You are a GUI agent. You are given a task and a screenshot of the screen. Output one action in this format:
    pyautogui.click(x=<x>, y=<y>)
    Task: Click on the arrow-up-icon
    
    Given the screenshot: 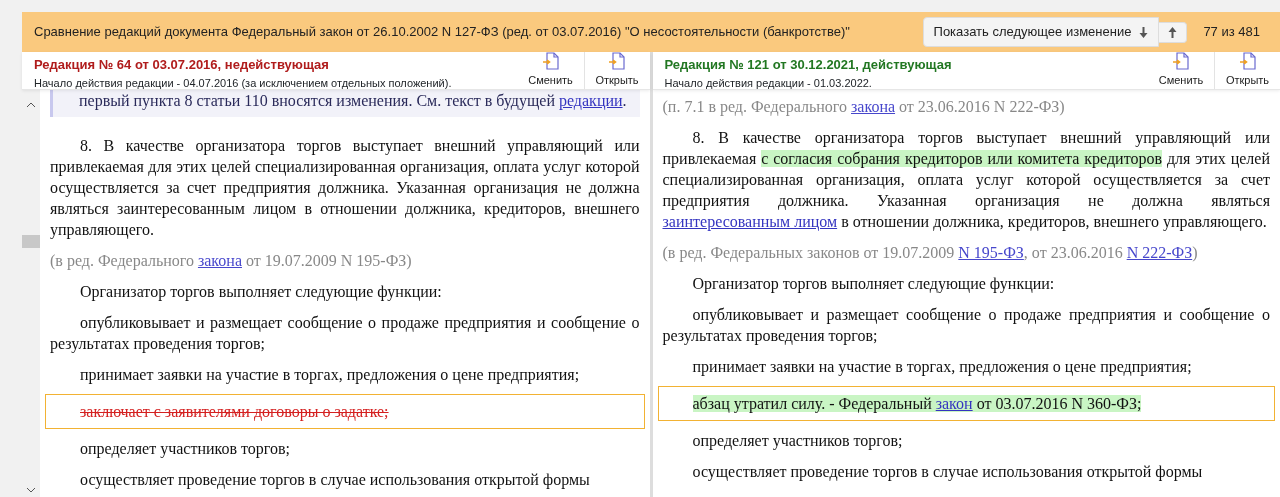 What is the action you would take?
    pyautogui.click(x=1173, y=32)
    